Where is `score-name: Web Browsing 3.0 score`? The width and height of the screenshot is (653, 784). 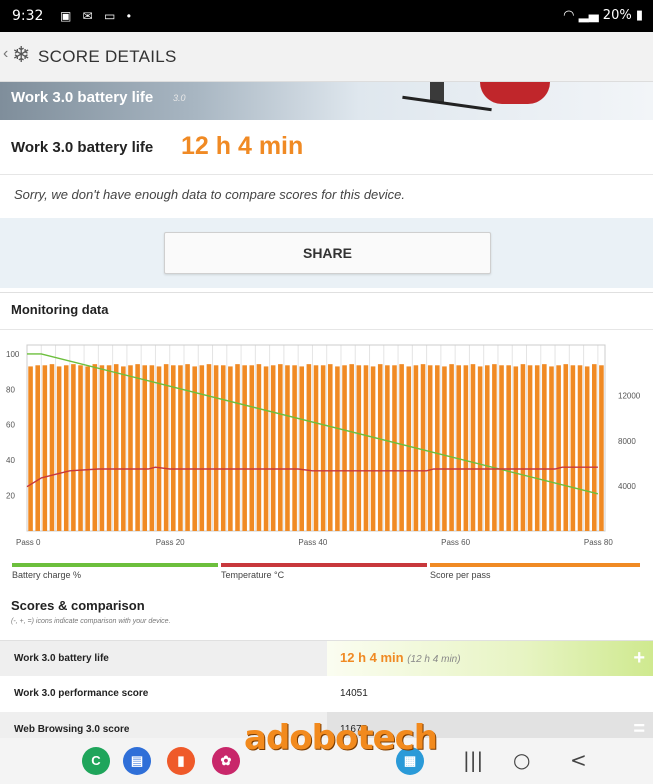
score-name: Web Browsing 3.0 score is located at coordinates (72, 729).